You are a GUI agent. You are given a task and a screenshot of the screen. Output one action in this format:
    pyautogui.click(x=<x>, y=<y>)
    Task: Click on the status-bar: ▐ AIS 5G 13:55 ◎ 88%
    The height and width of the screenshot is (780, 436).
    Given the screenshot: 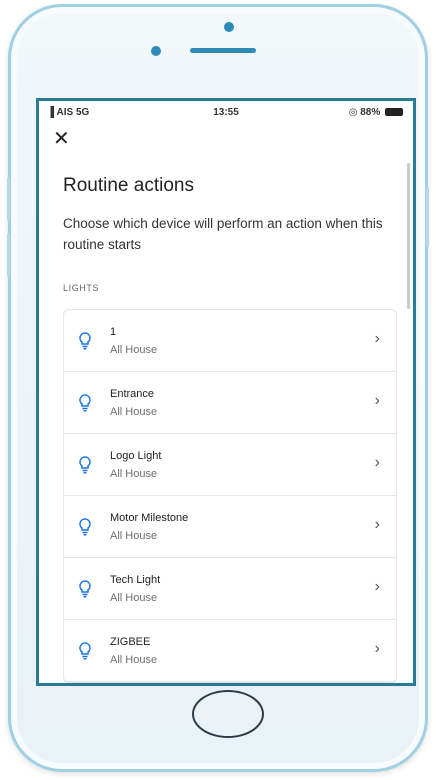 What is the action you would take?
    pyautogui.click(x=226, y=112)
    